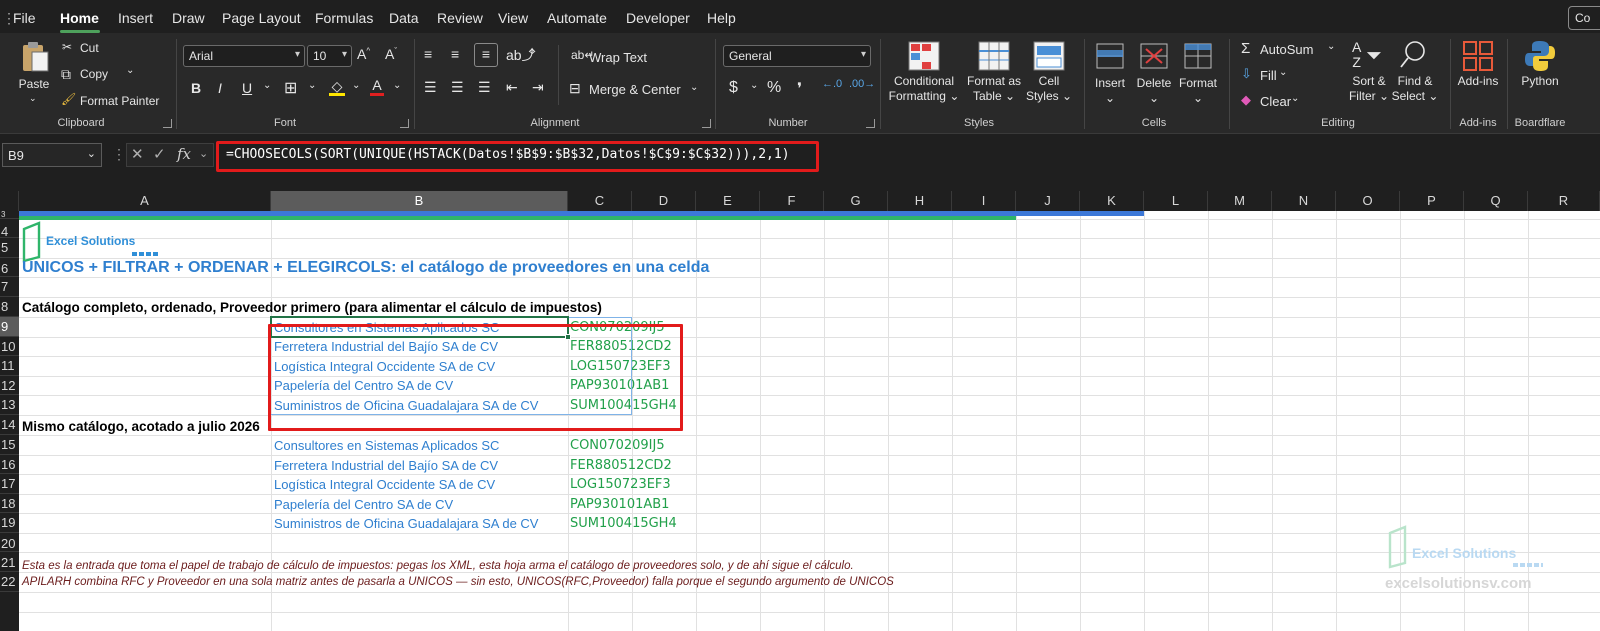 This screenshot has width=1600, height=631. What do you see at coordinates (618, 57) in the screenshot?
I see `wrap-text-button: Wrap Text` at bounding box center [618, 57].